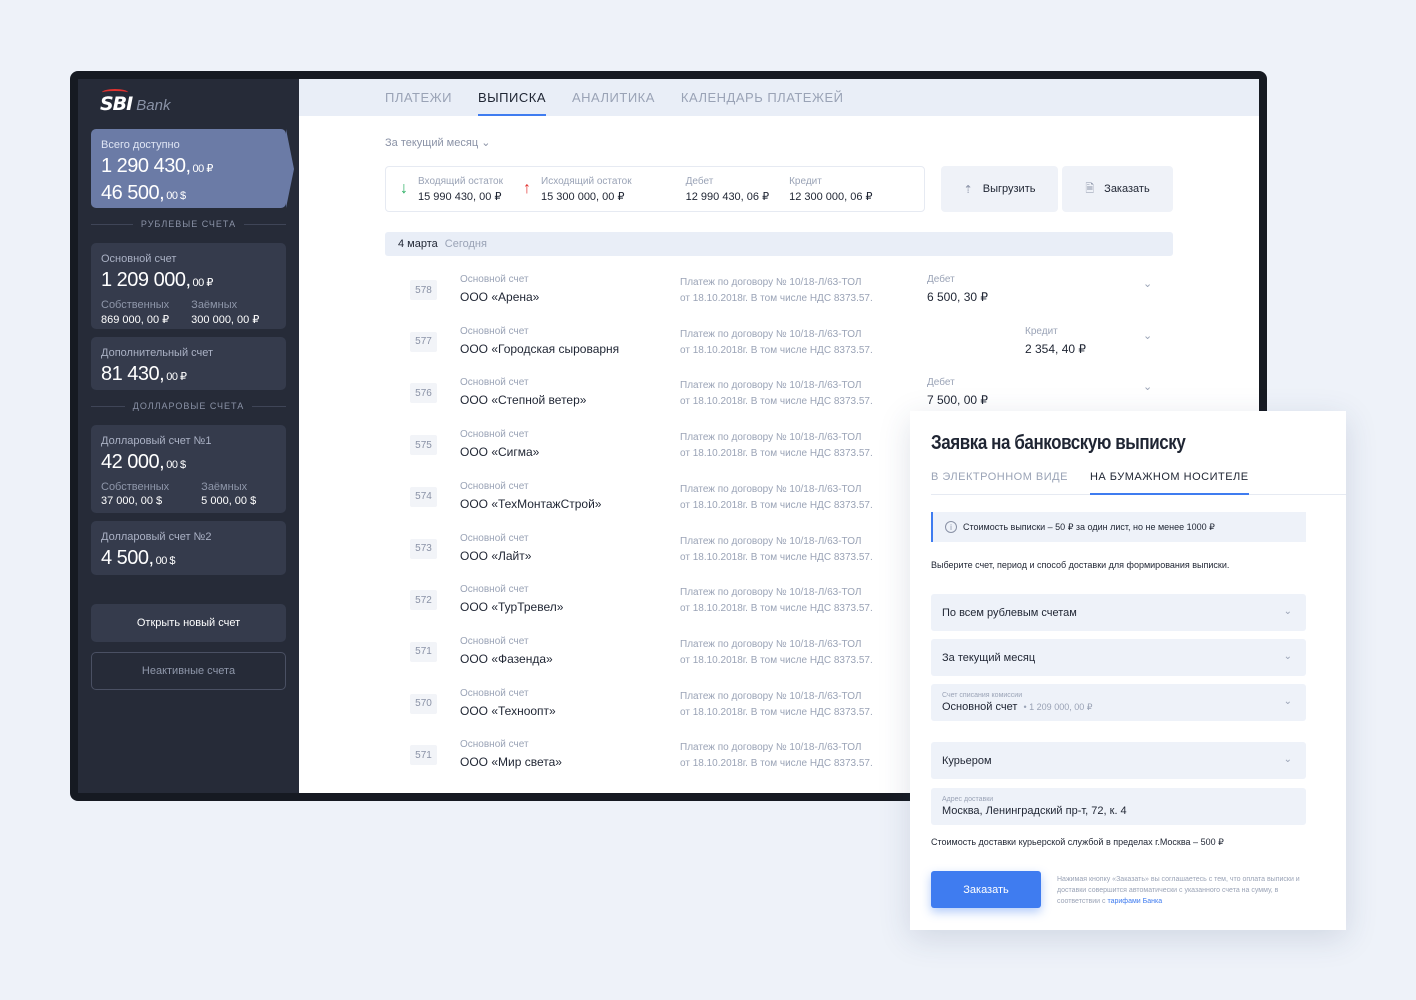 This screenshot has width=1416, height=1000. What do you see at coordinates (951, 527) in the screenshot?
I see `info-icon: i` at bounding box center [951, 527].